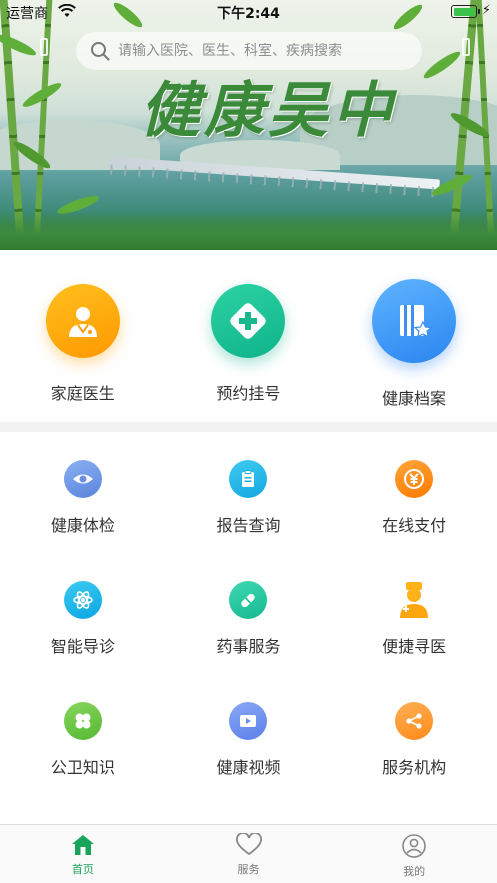  What do you see at coordinates (486, 10) in the screenshot?
I see `charging-icon: ⚡` at bounding box center [486, 10].